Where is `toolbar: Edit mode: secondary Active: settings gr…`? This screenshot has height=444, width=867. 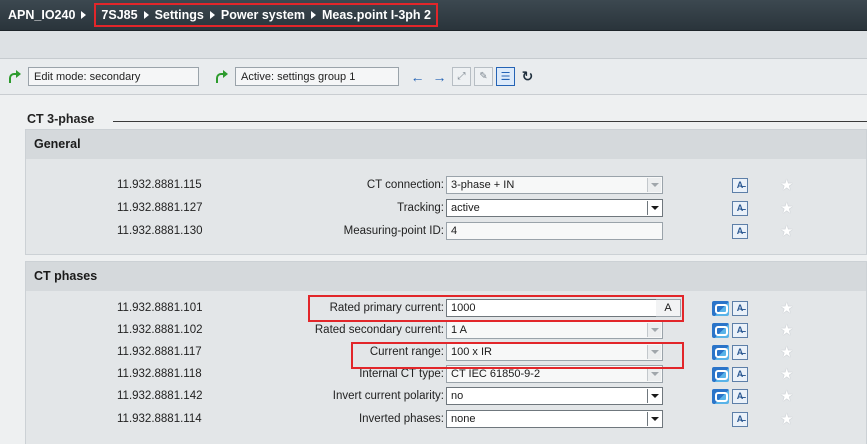 toolbar: Edit mode: secondary Active: settings gr… is located at coordinates (433, 77).